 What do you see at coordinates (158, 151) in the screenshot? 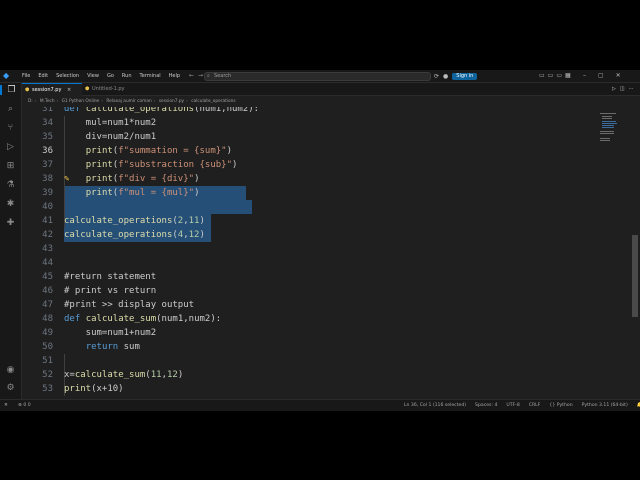
I see `code-line: print(f"summation = {sum}")` at bounding box center [158, 151].